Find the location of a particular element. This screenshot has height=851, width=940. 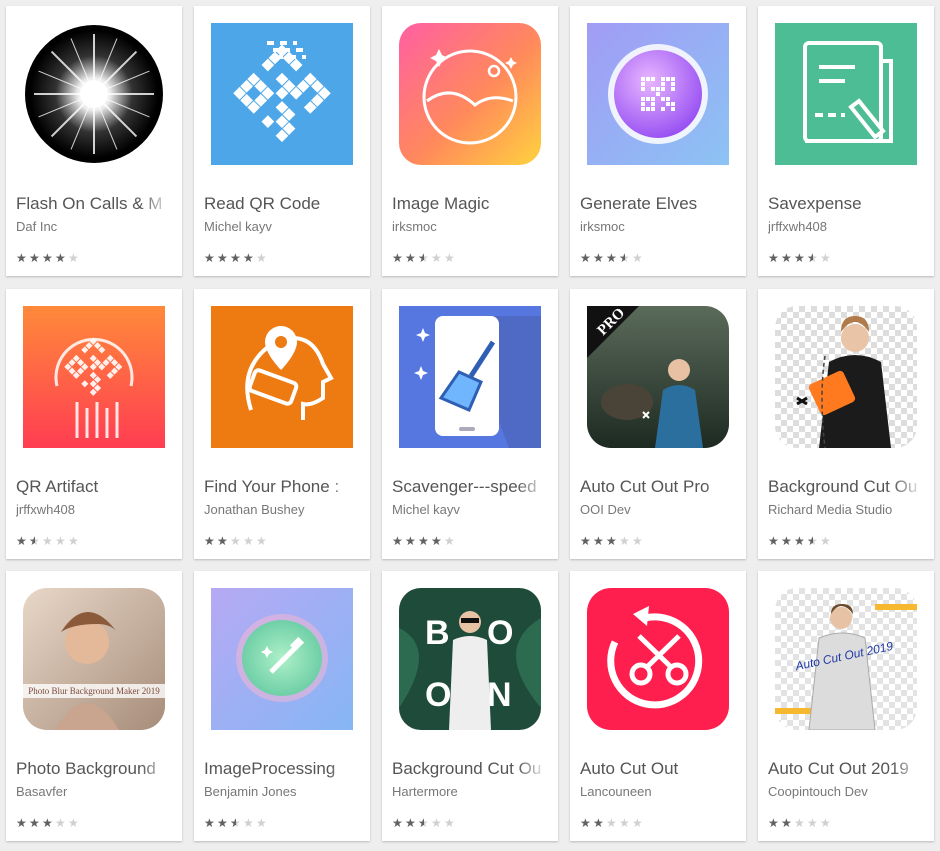

app-card: Savexpense jrffxwh408 ★ ★ ★ ★ ★ ★ ★ ★ ★ is located at coordinates (846, 141).